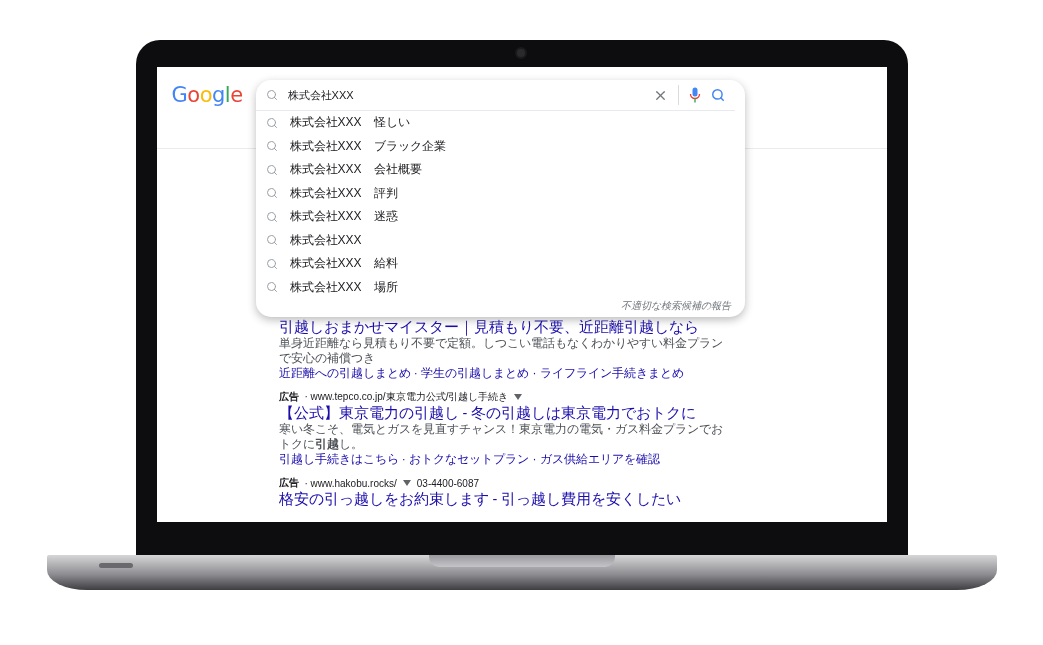 This screenshot has width=1043, height=645. Describe the element at coordinates (406, 397) in the screenshot. I see `result-url: · www.tepco.co.jp/東京電力公式/引越し手続き` at that location.